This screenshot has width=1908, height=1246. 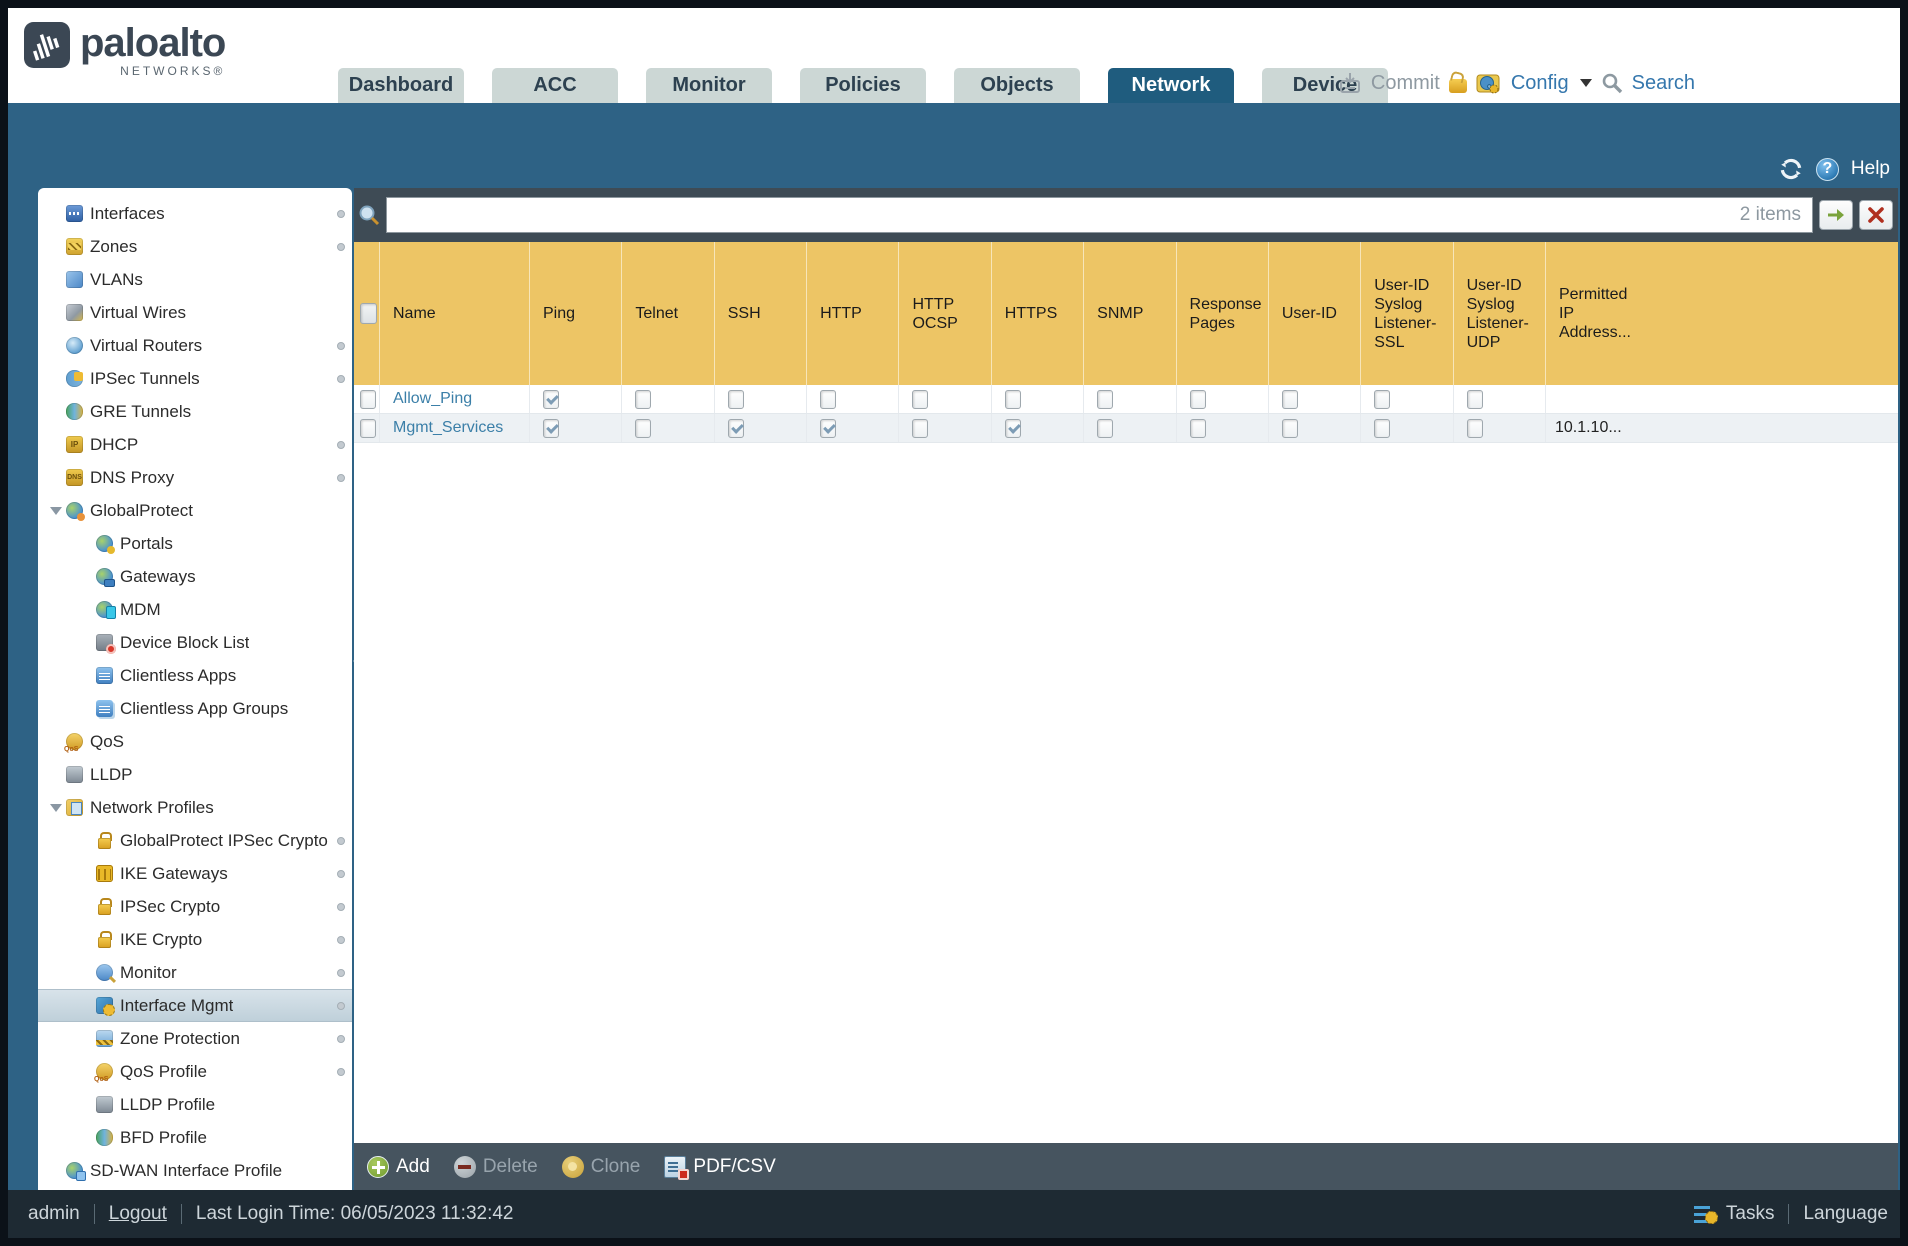 I want to click on sidebar-item-lldp: LLDP, so click(x=195, y=774).